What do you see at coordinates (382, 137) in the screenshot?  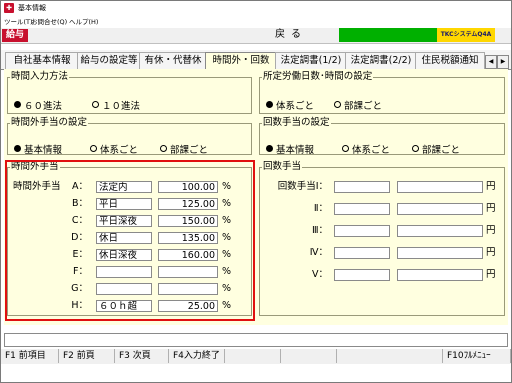 I see `count-setting-group: 回数手当の設定 基本情報 体系ごと 部課ごと` at bounding box center [382, 137].